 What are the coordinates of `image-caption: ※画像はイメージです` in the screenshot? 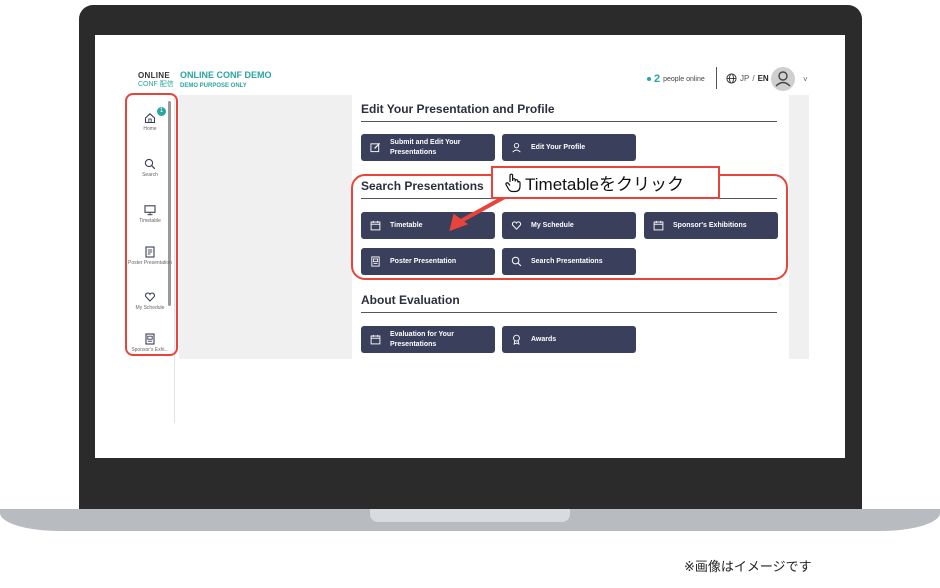 It's located at (748, 566).